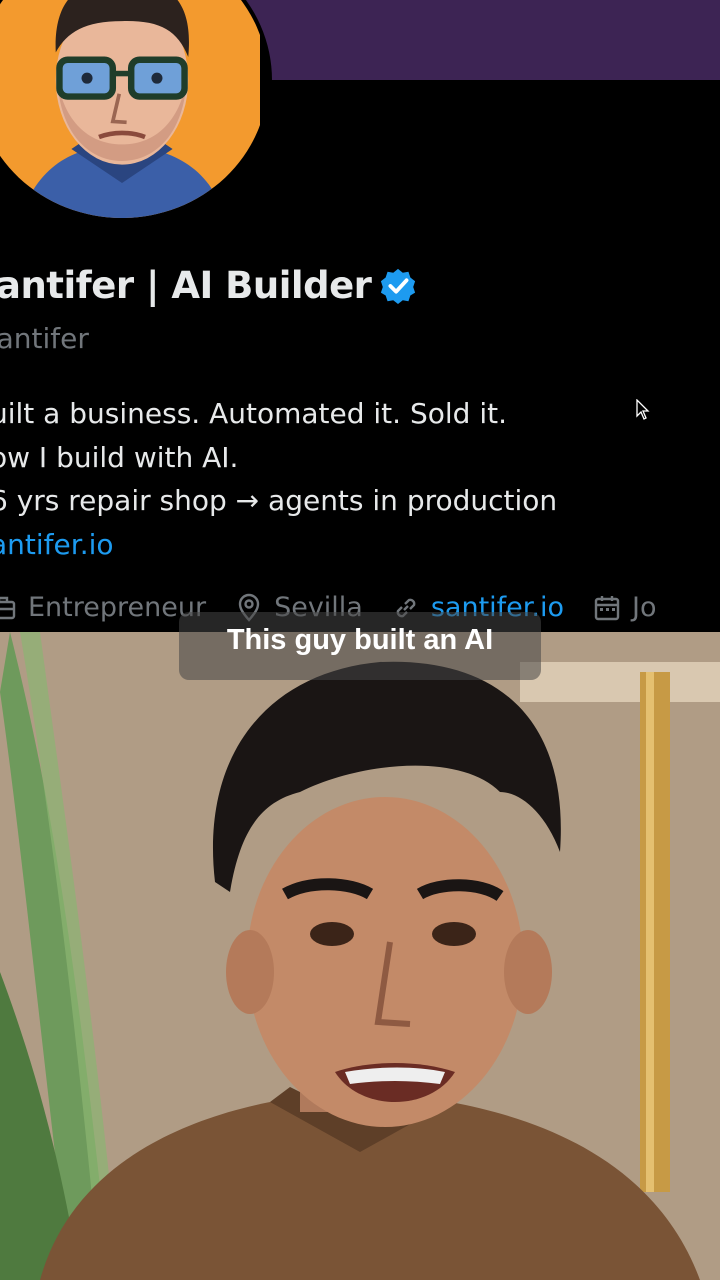 Image resolution: width=720 pixels, height=1280 pixels. Describe the element at coordinates (279, 500) in the screenshot. I see `bio-line: 6 yrs repair shop → agents in production` at that location.